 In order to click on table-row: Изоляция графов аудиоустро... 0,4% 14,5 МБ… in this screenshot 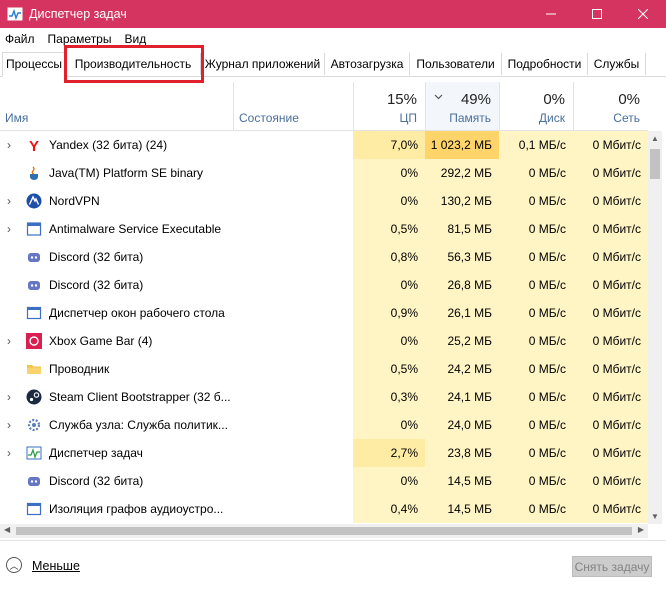, I will do `click(324, 509)`.